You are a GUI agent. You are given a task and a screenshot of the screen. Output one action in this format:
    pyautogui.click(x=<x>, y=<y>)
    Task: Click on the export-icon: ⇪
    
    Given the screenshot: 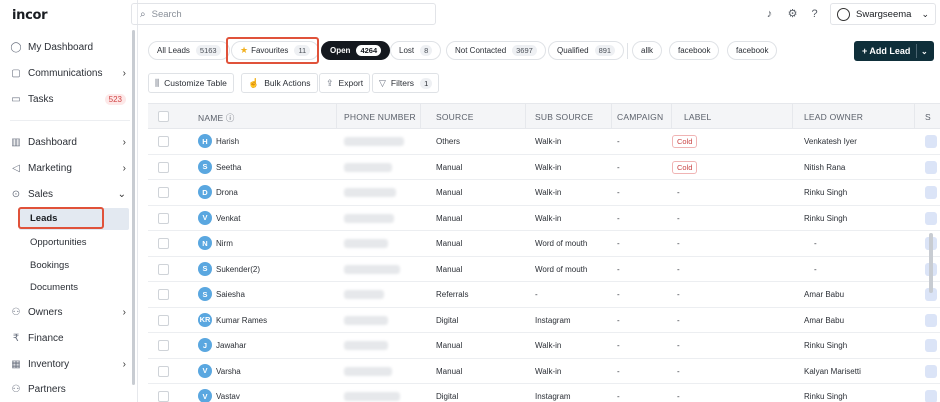 What is the action you would take?
    pyautogui.click(x=330, y=82)
    